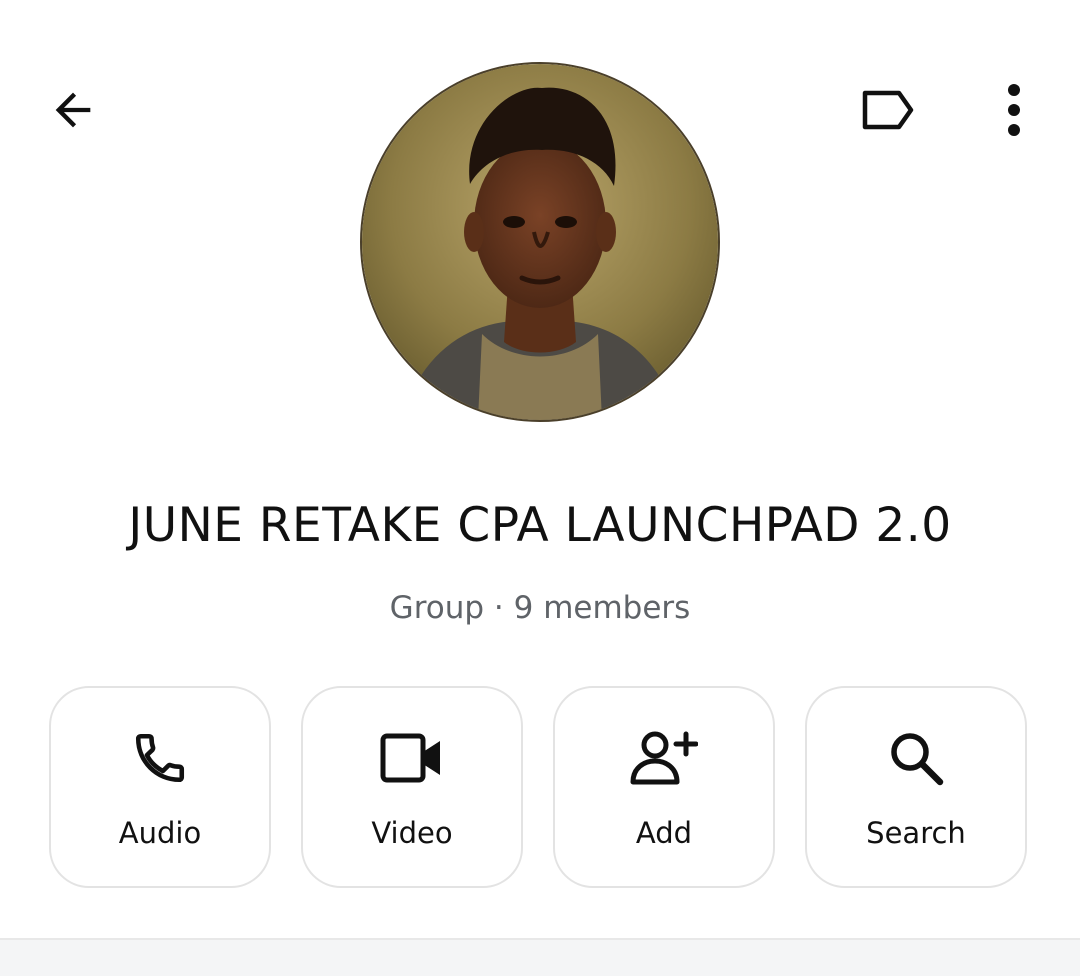  I want to click on audio-call-button: Audio, so click(160, 787).